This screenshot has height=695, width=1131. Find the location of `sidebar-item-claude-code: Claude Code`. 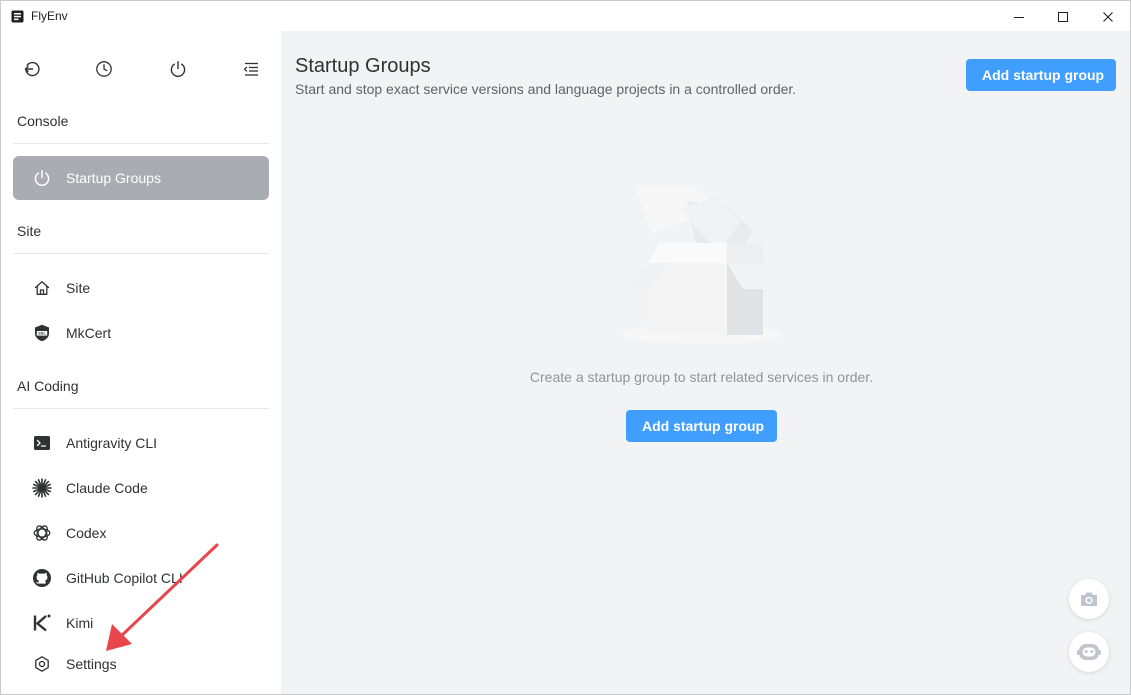

sidebar-item-claude-code: Claude Code is located at coordinates (141, 488).